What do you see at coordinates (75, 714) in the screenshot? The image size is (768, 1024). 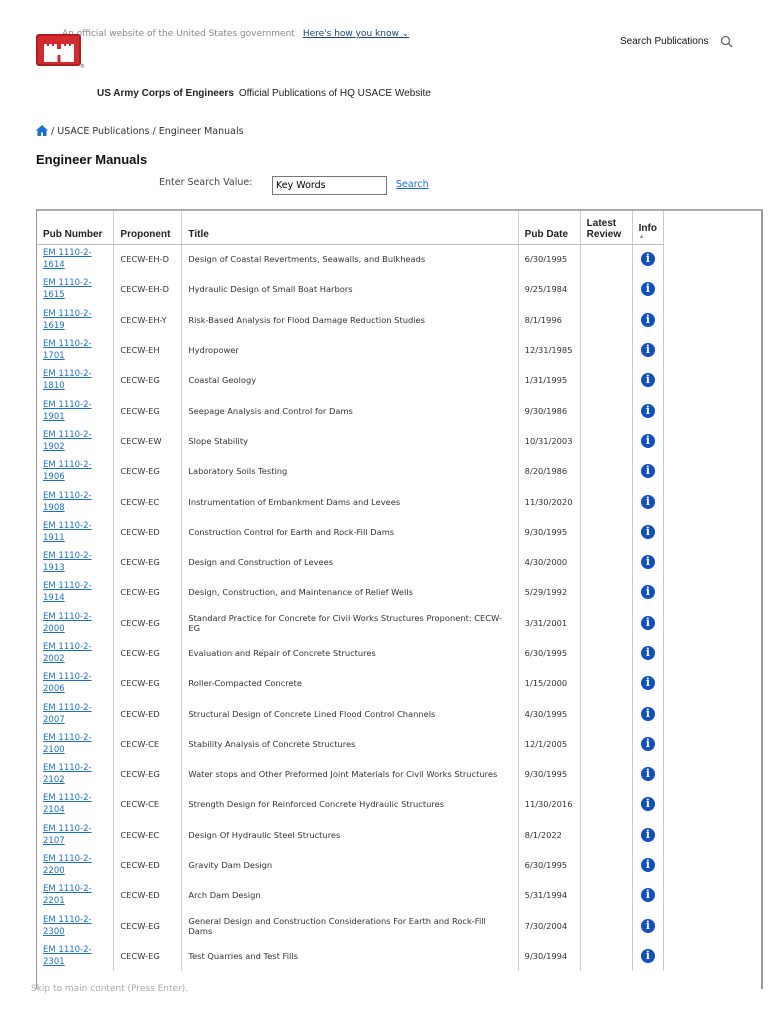 I see `pub-number-link: EM 1110-2-2007` at bounding box center [75, 714].